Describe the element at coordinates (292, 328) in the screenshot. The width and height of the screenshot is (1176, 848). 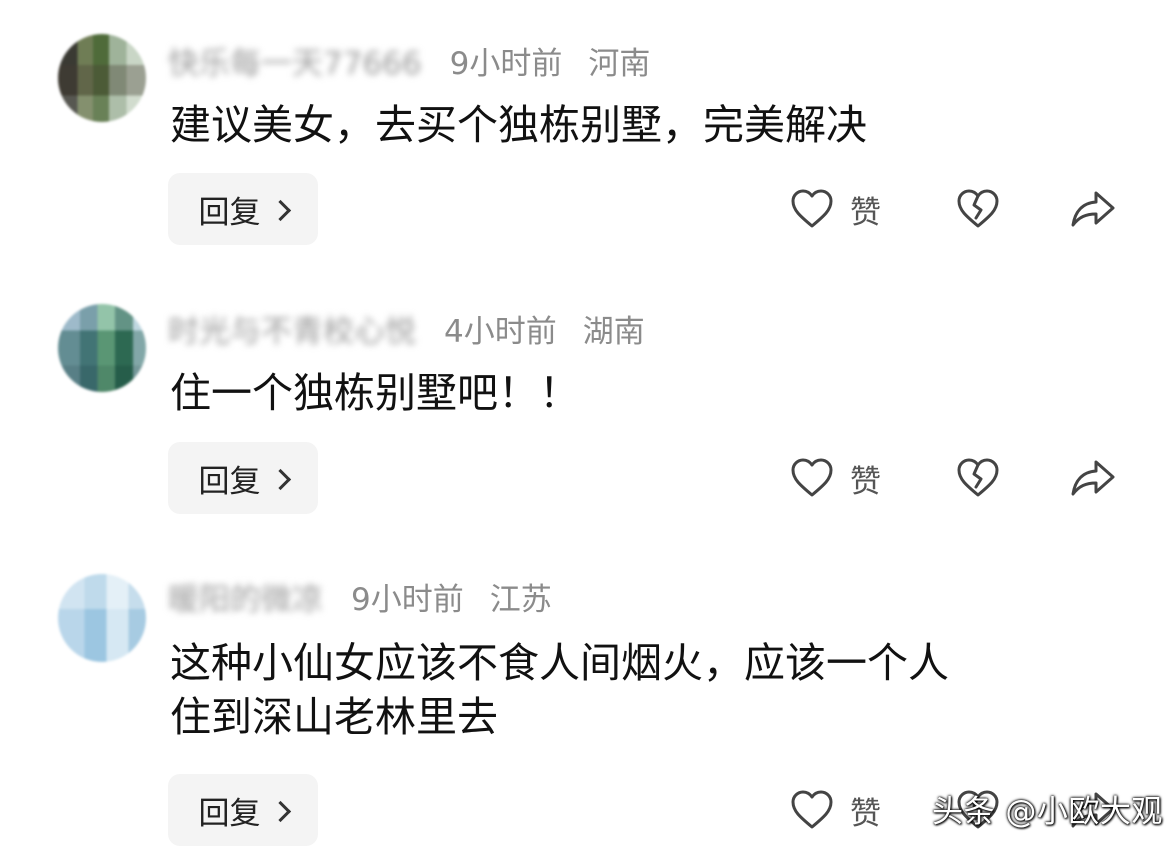
I see `username: 时光与不青校心悦` at that location.